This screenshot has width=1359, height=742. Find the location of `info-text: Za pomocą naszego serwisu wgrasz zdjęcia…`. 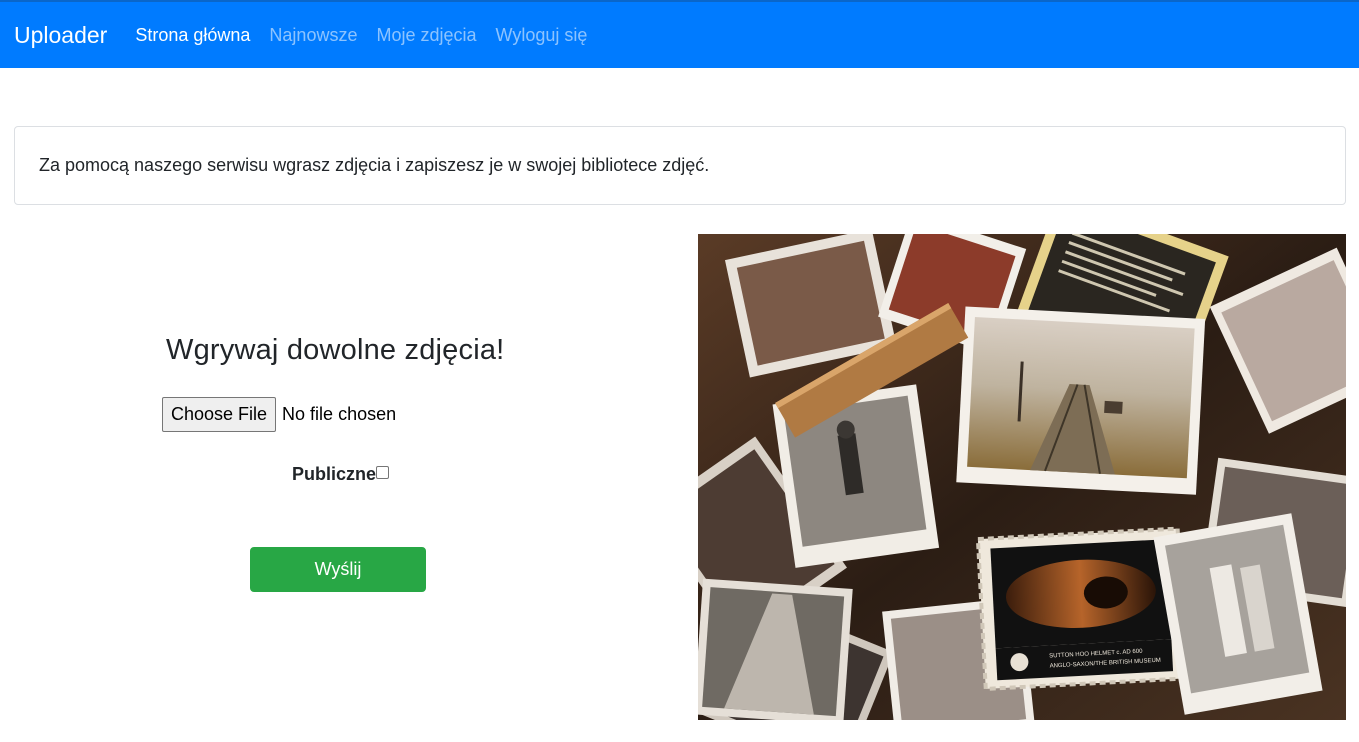

info-text: Za pomocą naszego serwisu wgrasz zdjęcia… is located at coordinates (374, 165).